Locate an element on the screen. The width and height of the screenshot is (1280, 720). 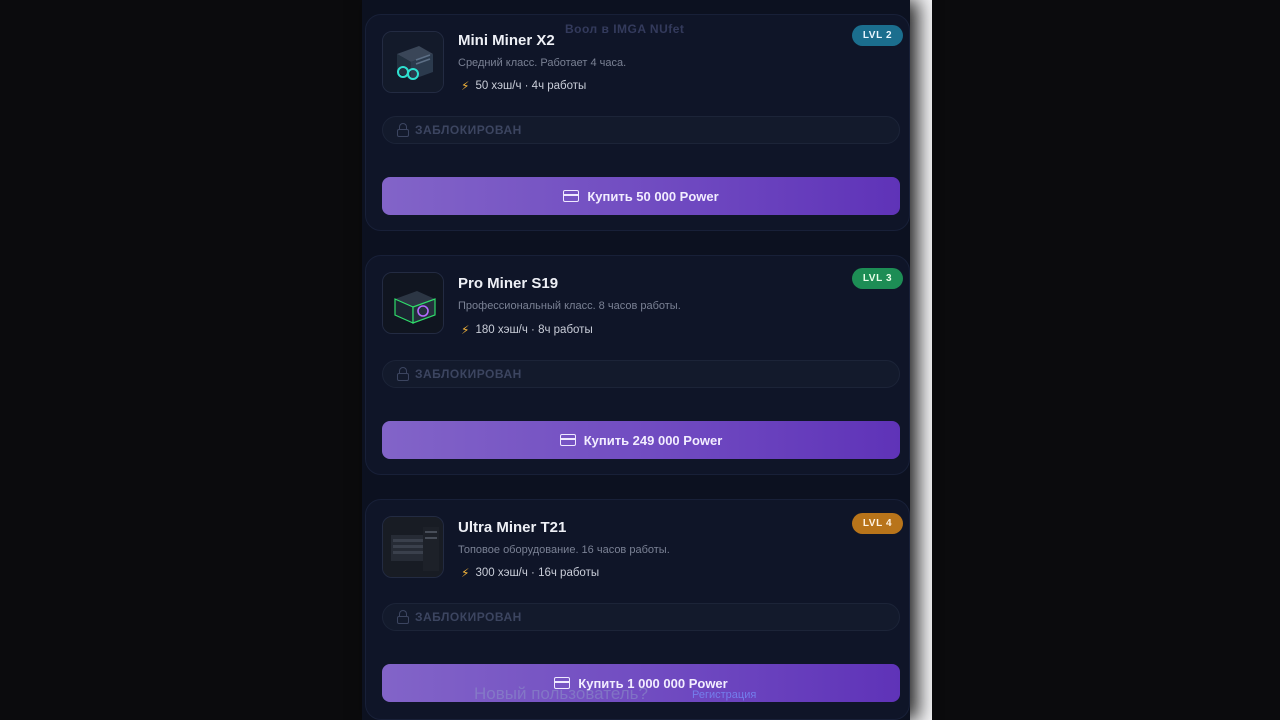
miner-stats: ⚡ 180 хэш/ч · 8ч работы is located at coordinates (527, 330).